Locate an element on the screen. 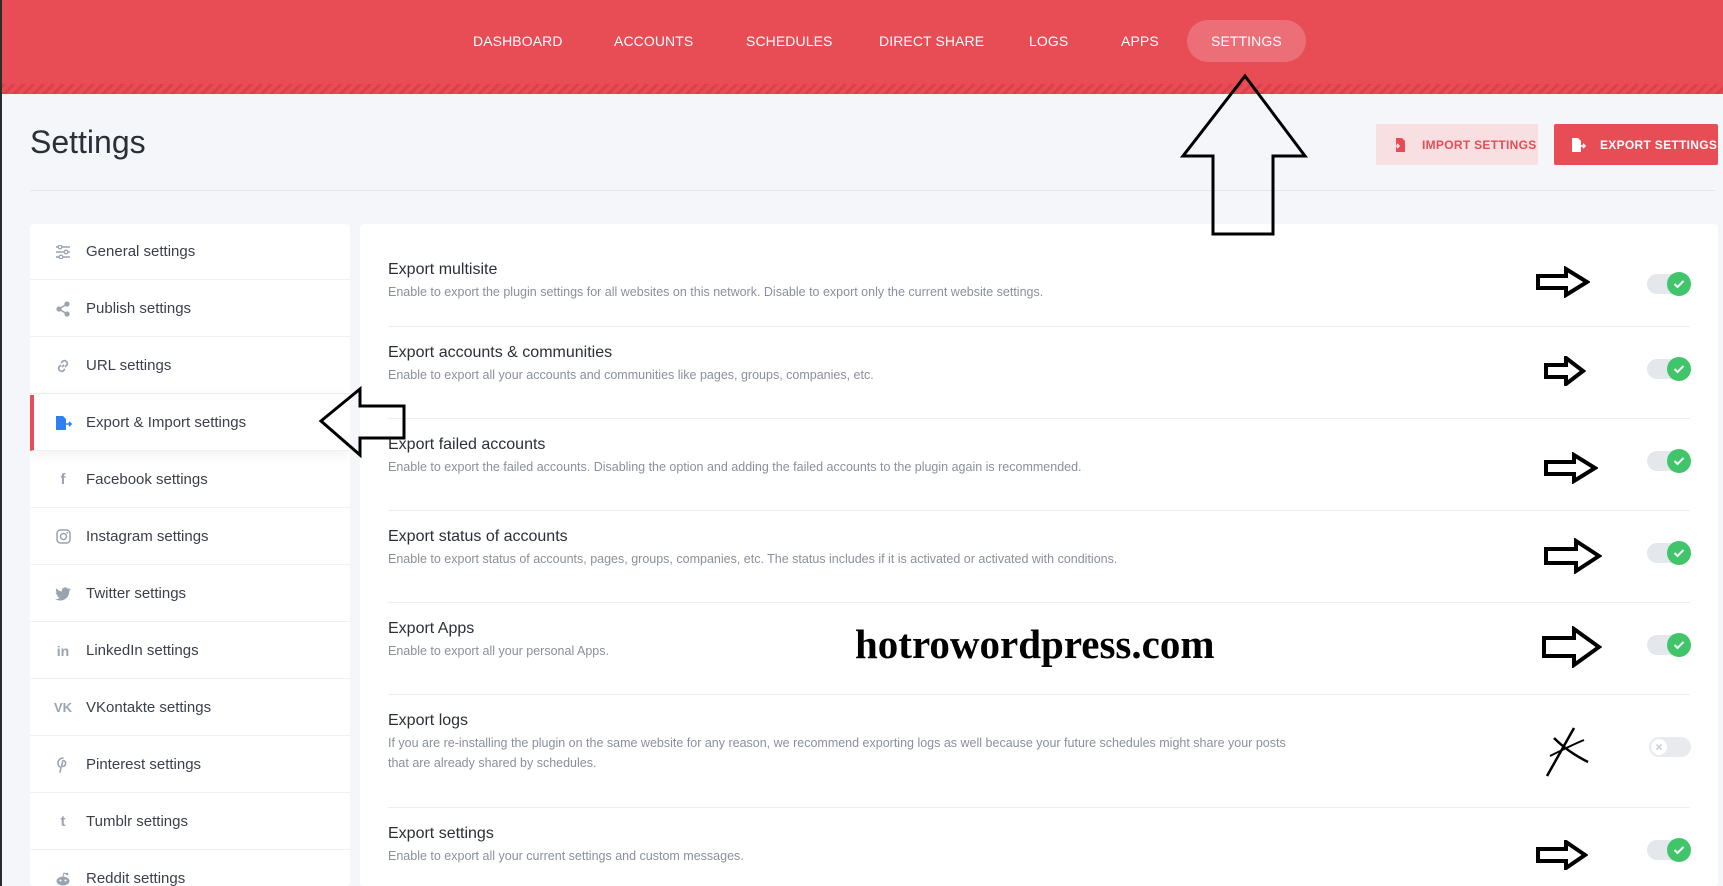 Image resolution: width=1723 pixels, height=886 pixels. export-accounts-toggle is located at coordinates (1669, 369).